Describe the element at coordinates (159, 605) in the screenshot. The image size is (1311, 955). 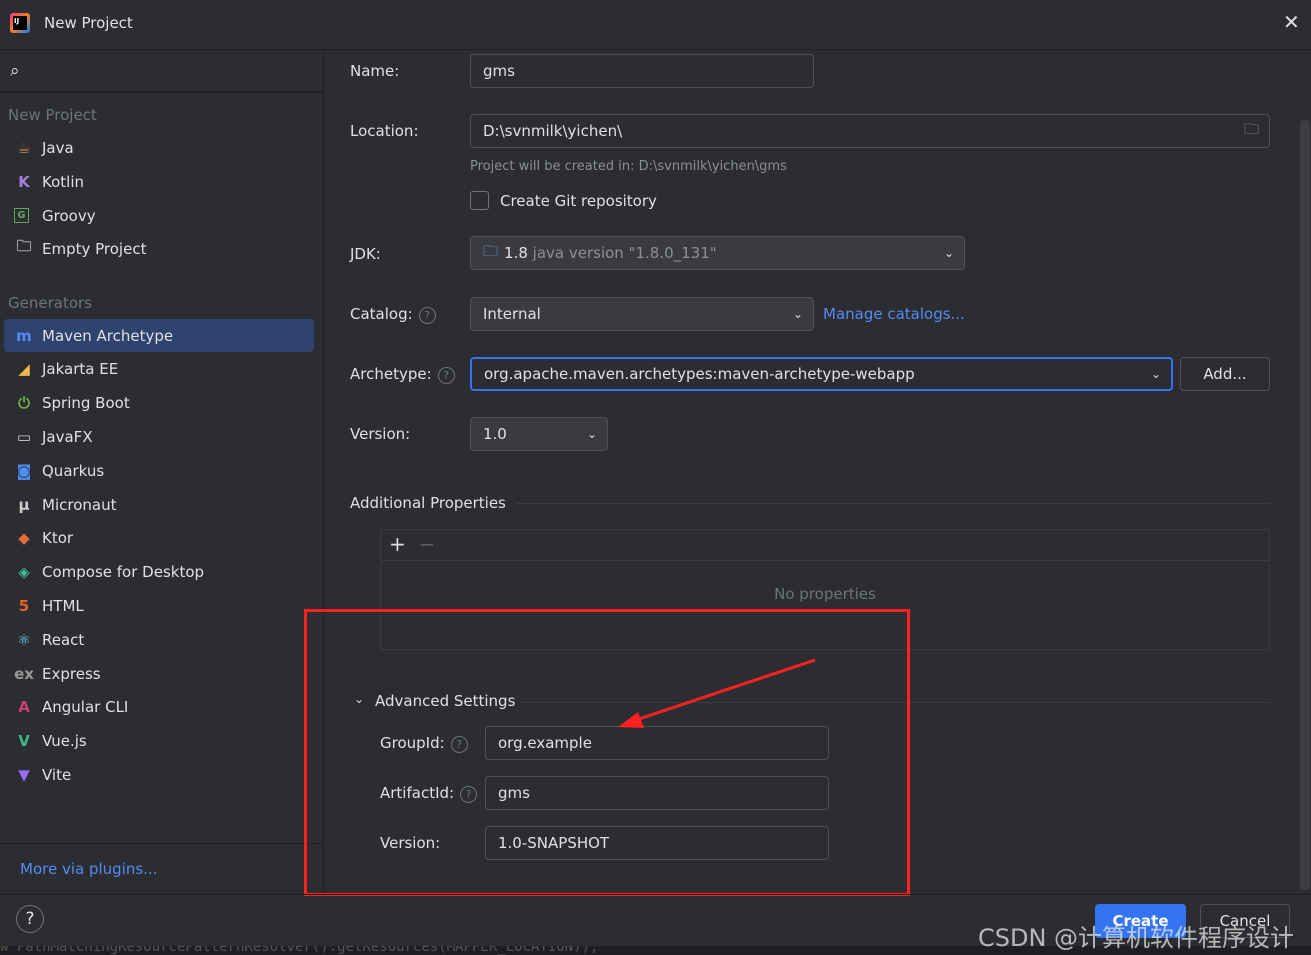
I see `sidebar-item-html: 5 HTML` at that location.